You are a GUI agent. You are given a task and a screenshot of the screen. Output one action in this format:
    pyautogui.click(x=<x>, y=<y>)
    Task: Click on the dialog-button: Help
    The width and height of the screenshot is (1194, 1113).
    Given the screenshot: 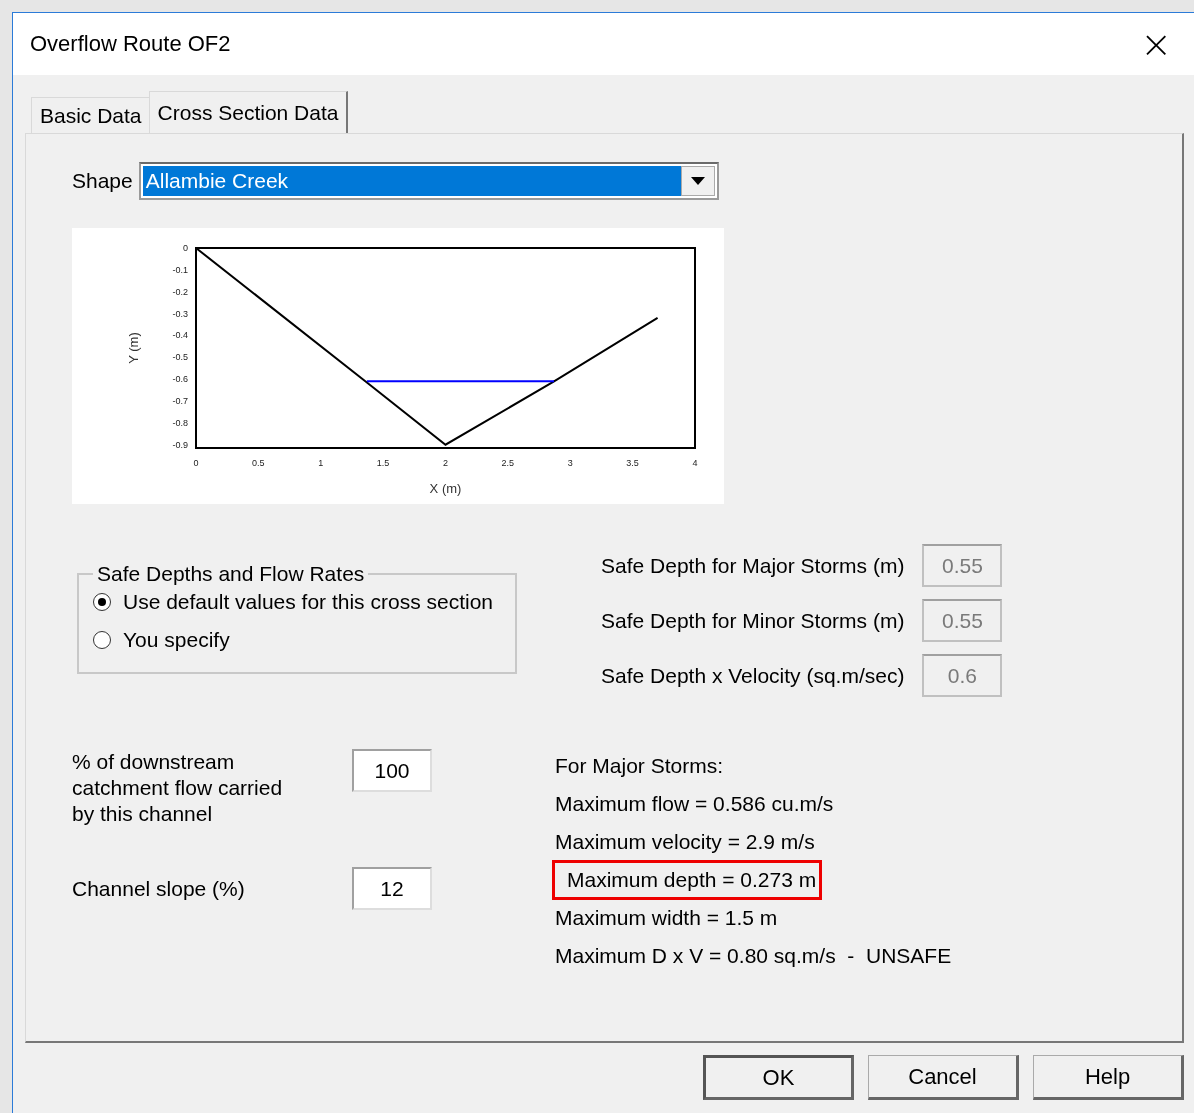 What is the action you would take?
    pyautogui.click(x=1108, y=1077)
    